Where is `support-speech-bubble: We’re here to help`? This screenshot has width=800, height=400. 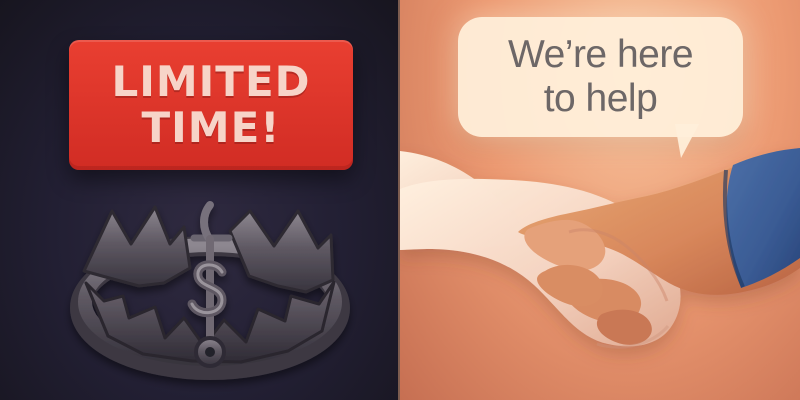
support-speech-bubble: We’re here to help is located at coordinates (600, 77).